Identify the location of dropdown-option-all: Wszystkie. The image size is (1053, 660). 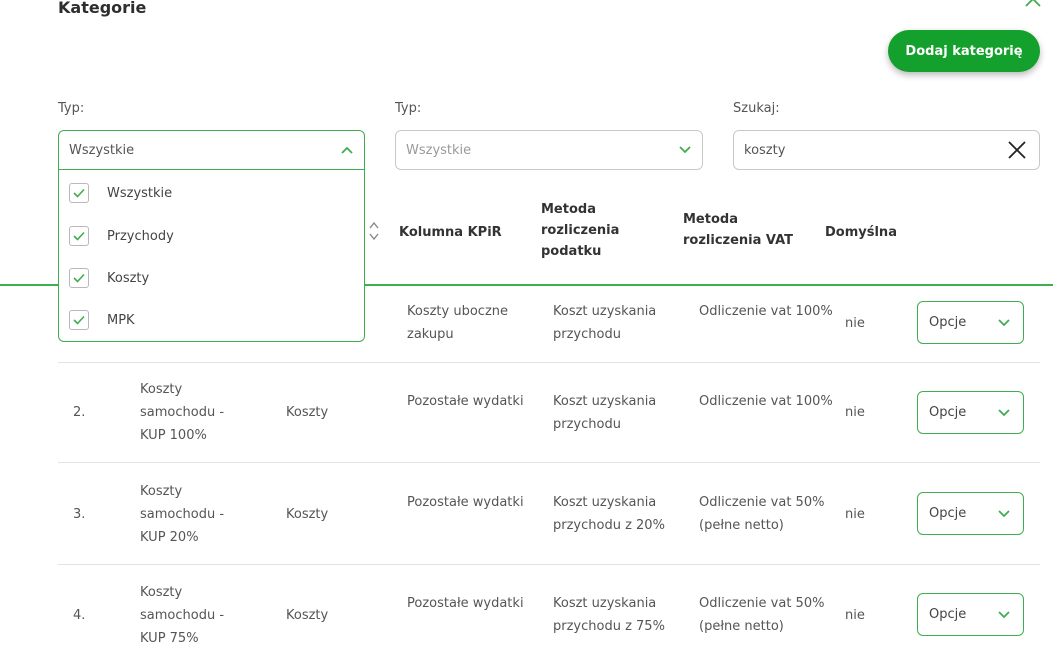
(120, 193).